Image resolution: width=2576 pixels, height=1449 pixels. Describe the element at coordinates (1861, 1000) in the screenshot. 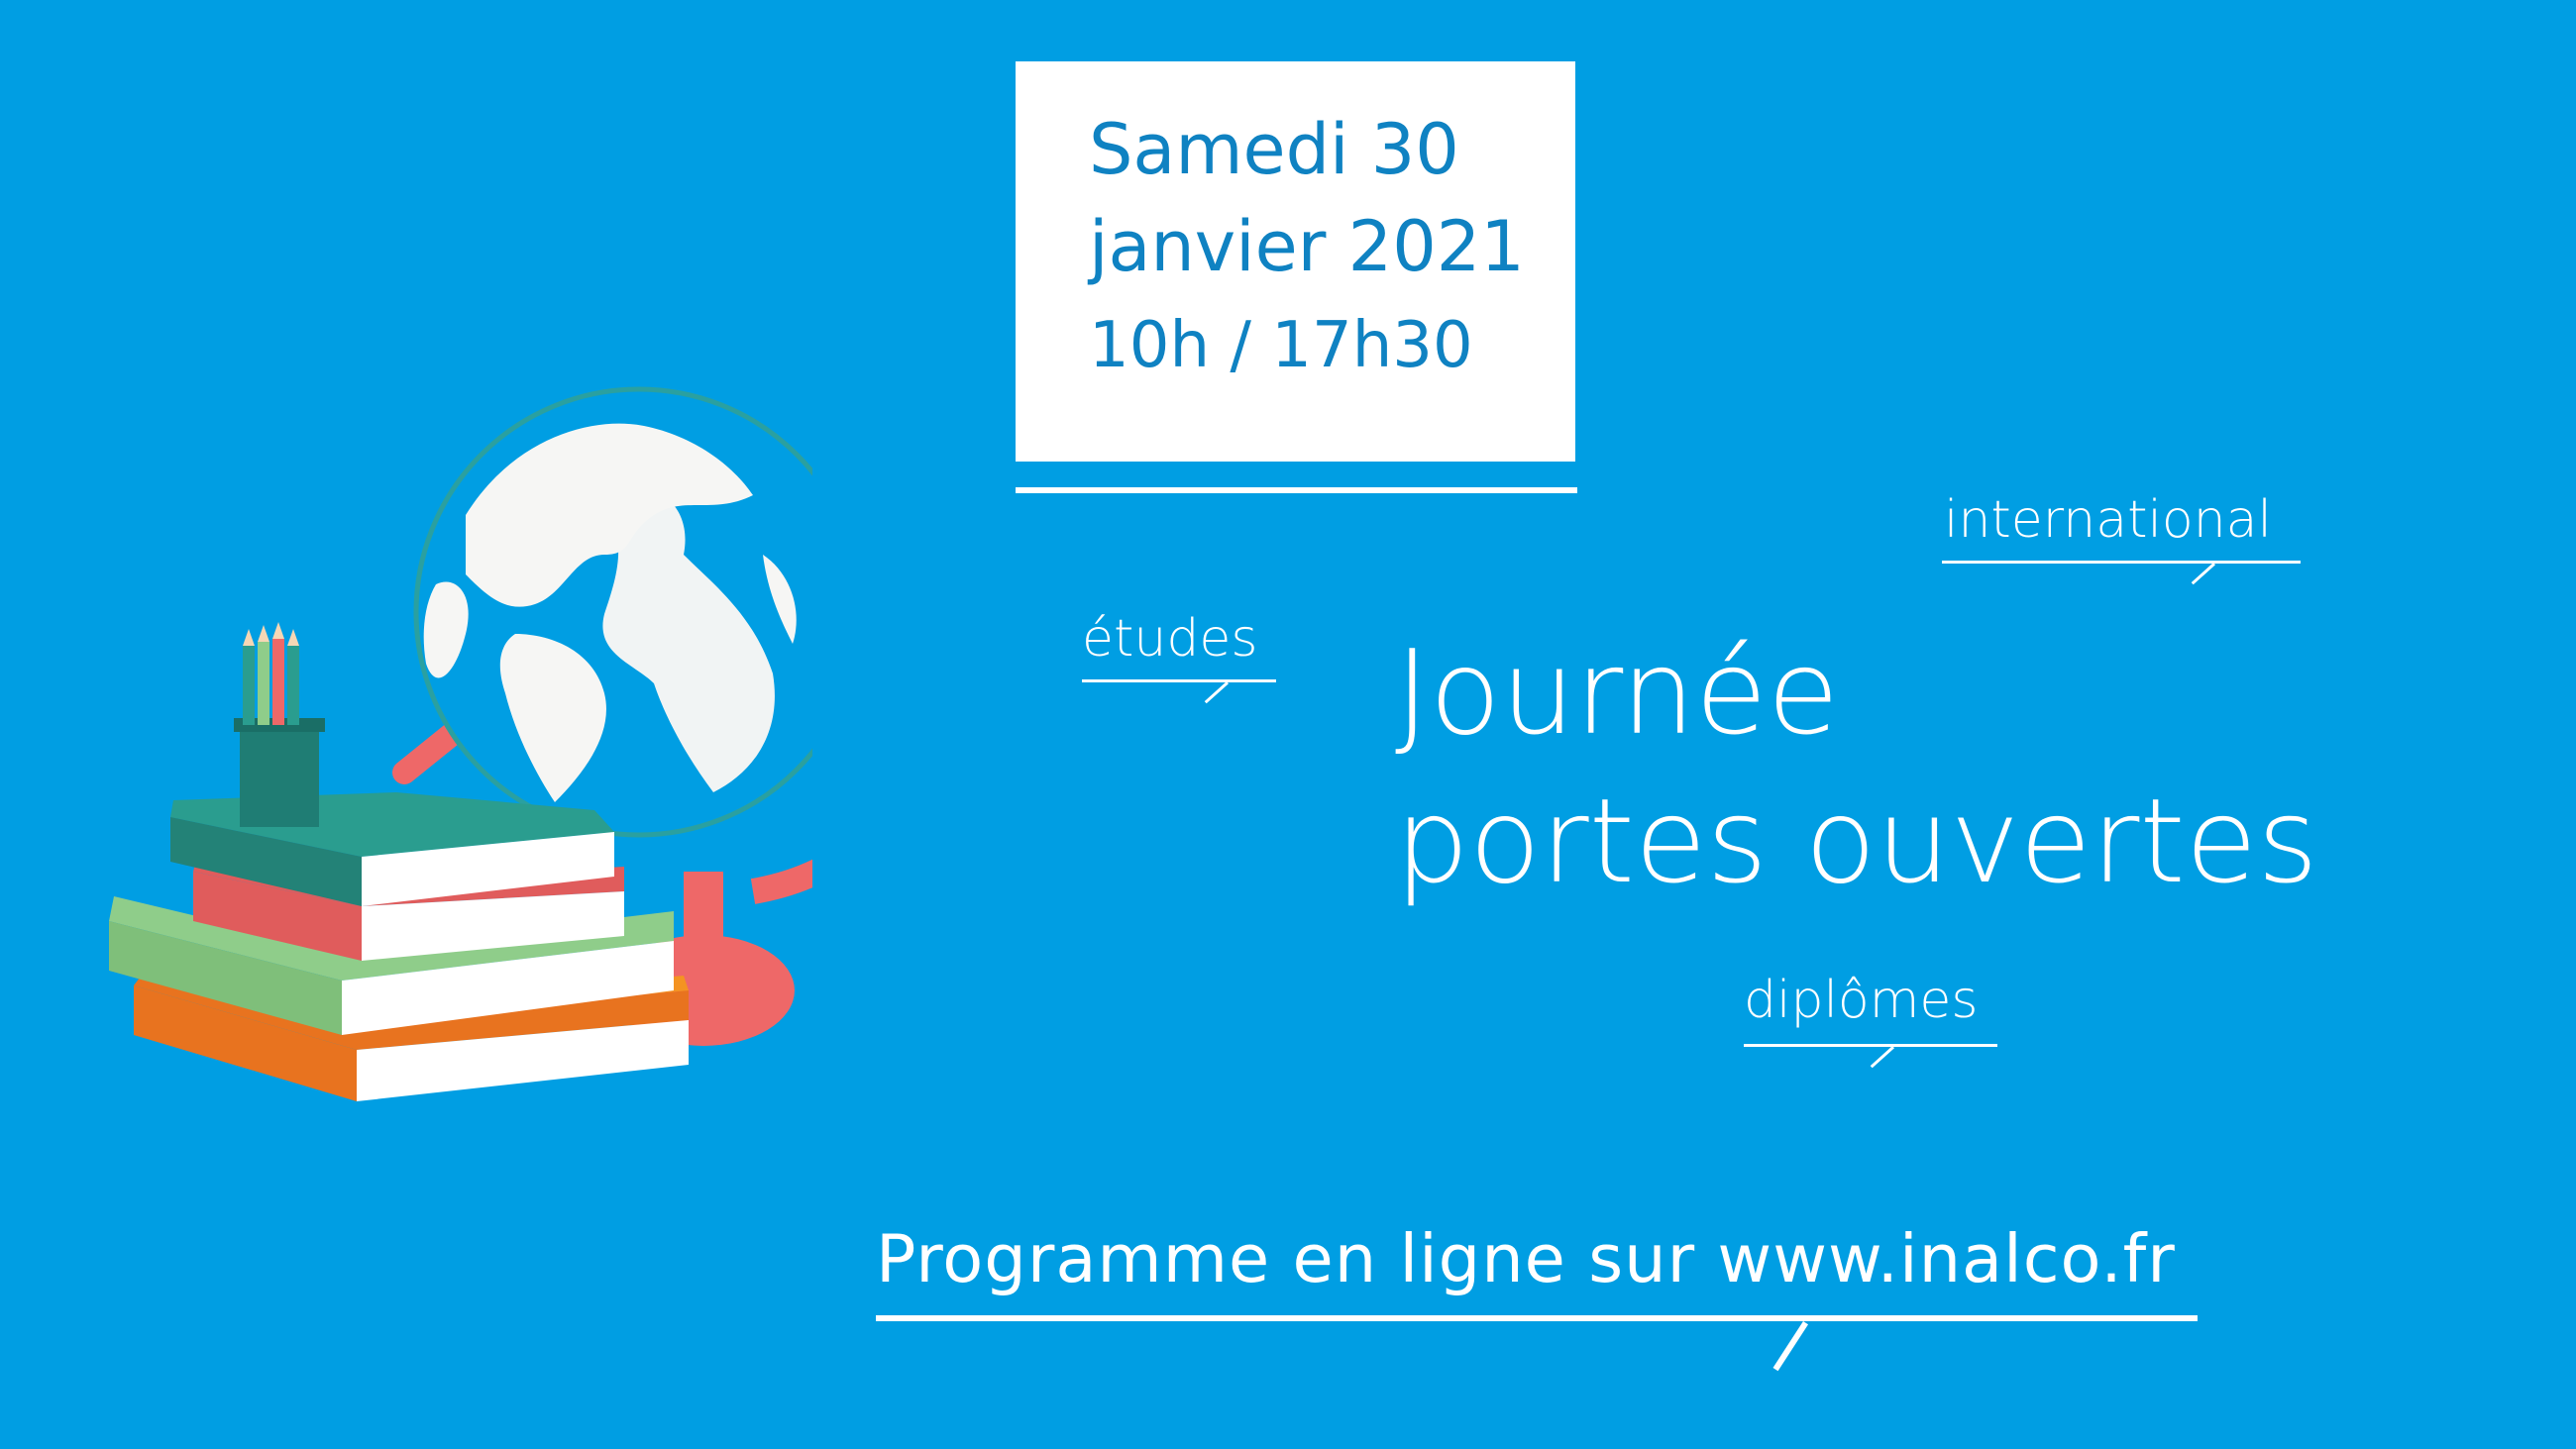

I see `tag-diplomes: diplômes` at that location.